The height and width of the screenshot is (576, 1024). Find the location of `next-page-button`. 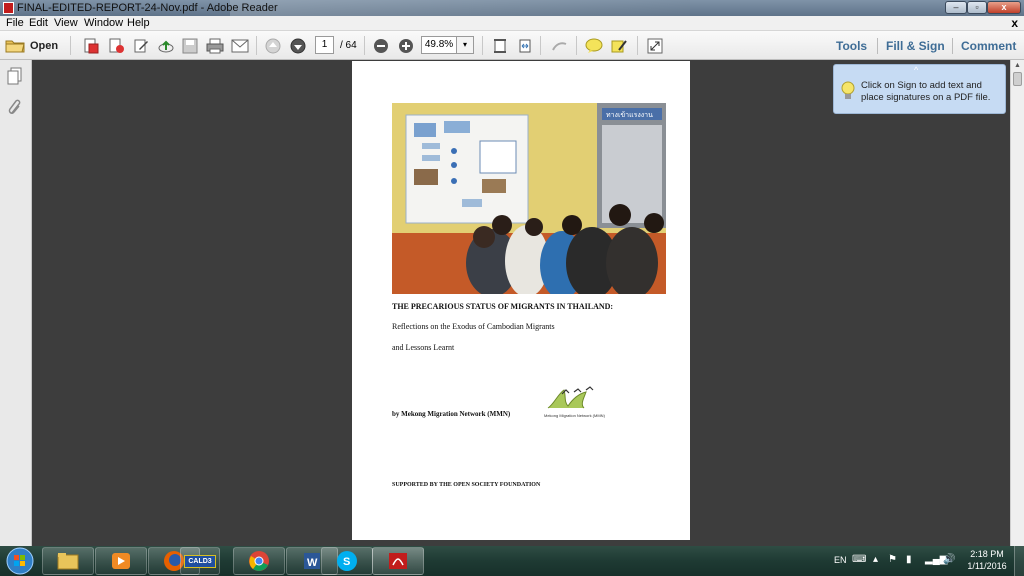

next-page-button is located at coordinates (298, 45).